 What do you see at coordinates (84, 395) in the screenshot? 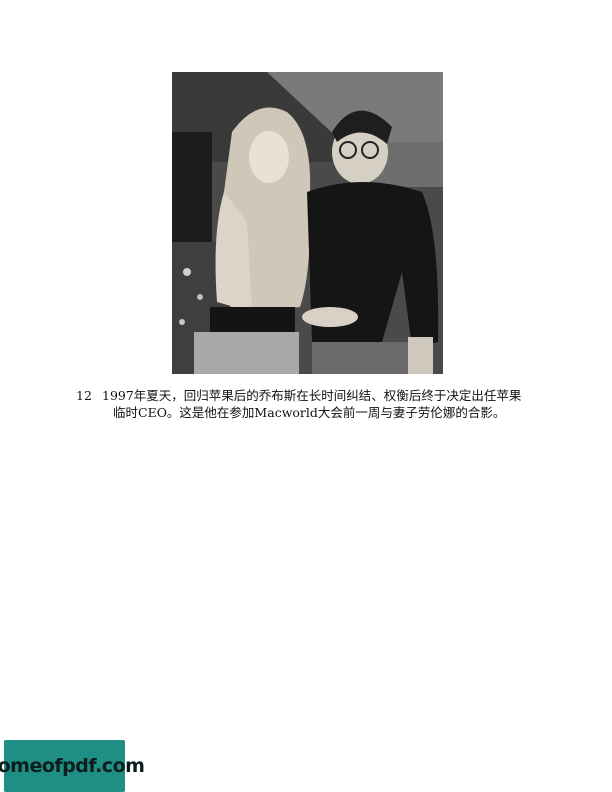
I see `caption-number: 12` at bounding box center [84, 395].